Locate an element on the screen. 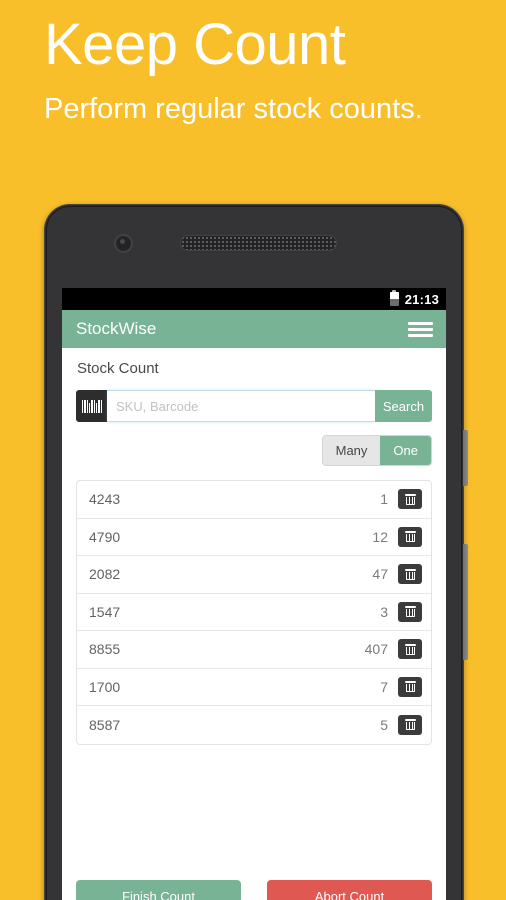  mode-toggle-many: Many is located at coordinates (351, 450).